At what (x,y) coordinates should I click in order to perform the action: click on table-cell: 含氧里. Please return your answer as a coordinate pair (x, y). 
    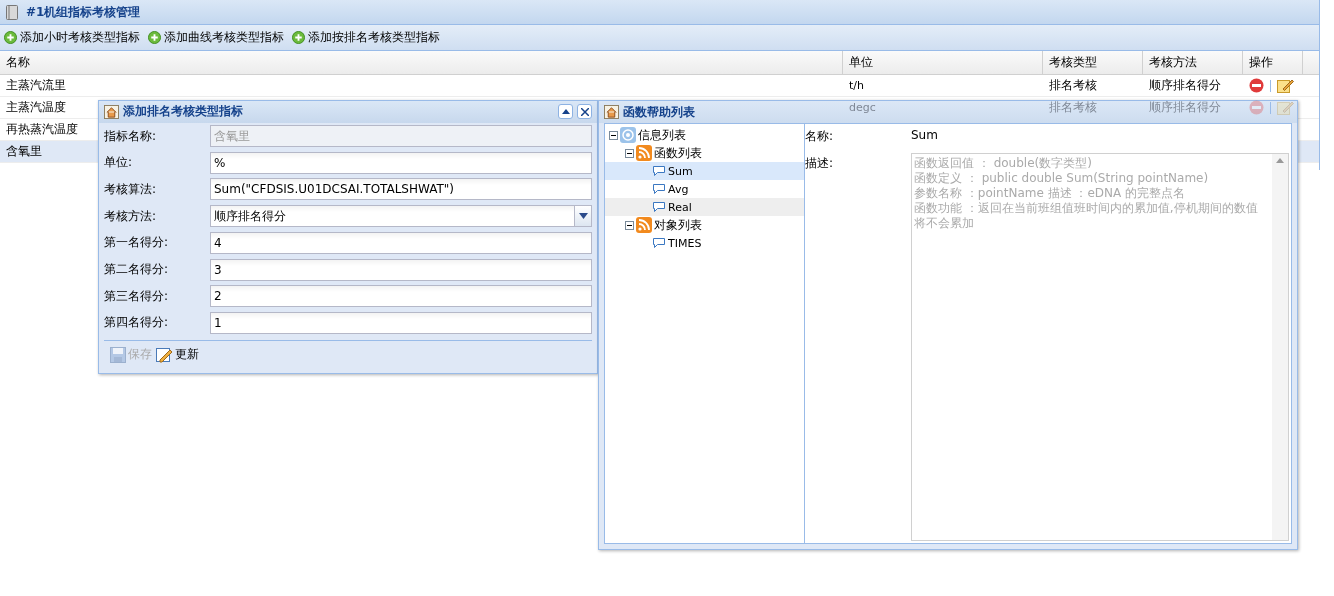
    Looking at the image, I should click on (24, 151).